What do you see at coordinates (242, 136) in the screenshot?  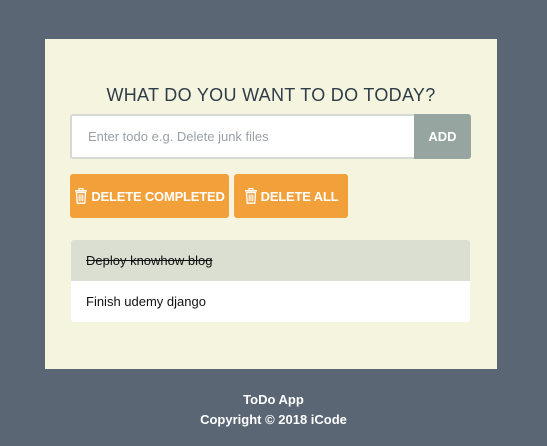 I see `todo-input` at bounding box center [242, 136].